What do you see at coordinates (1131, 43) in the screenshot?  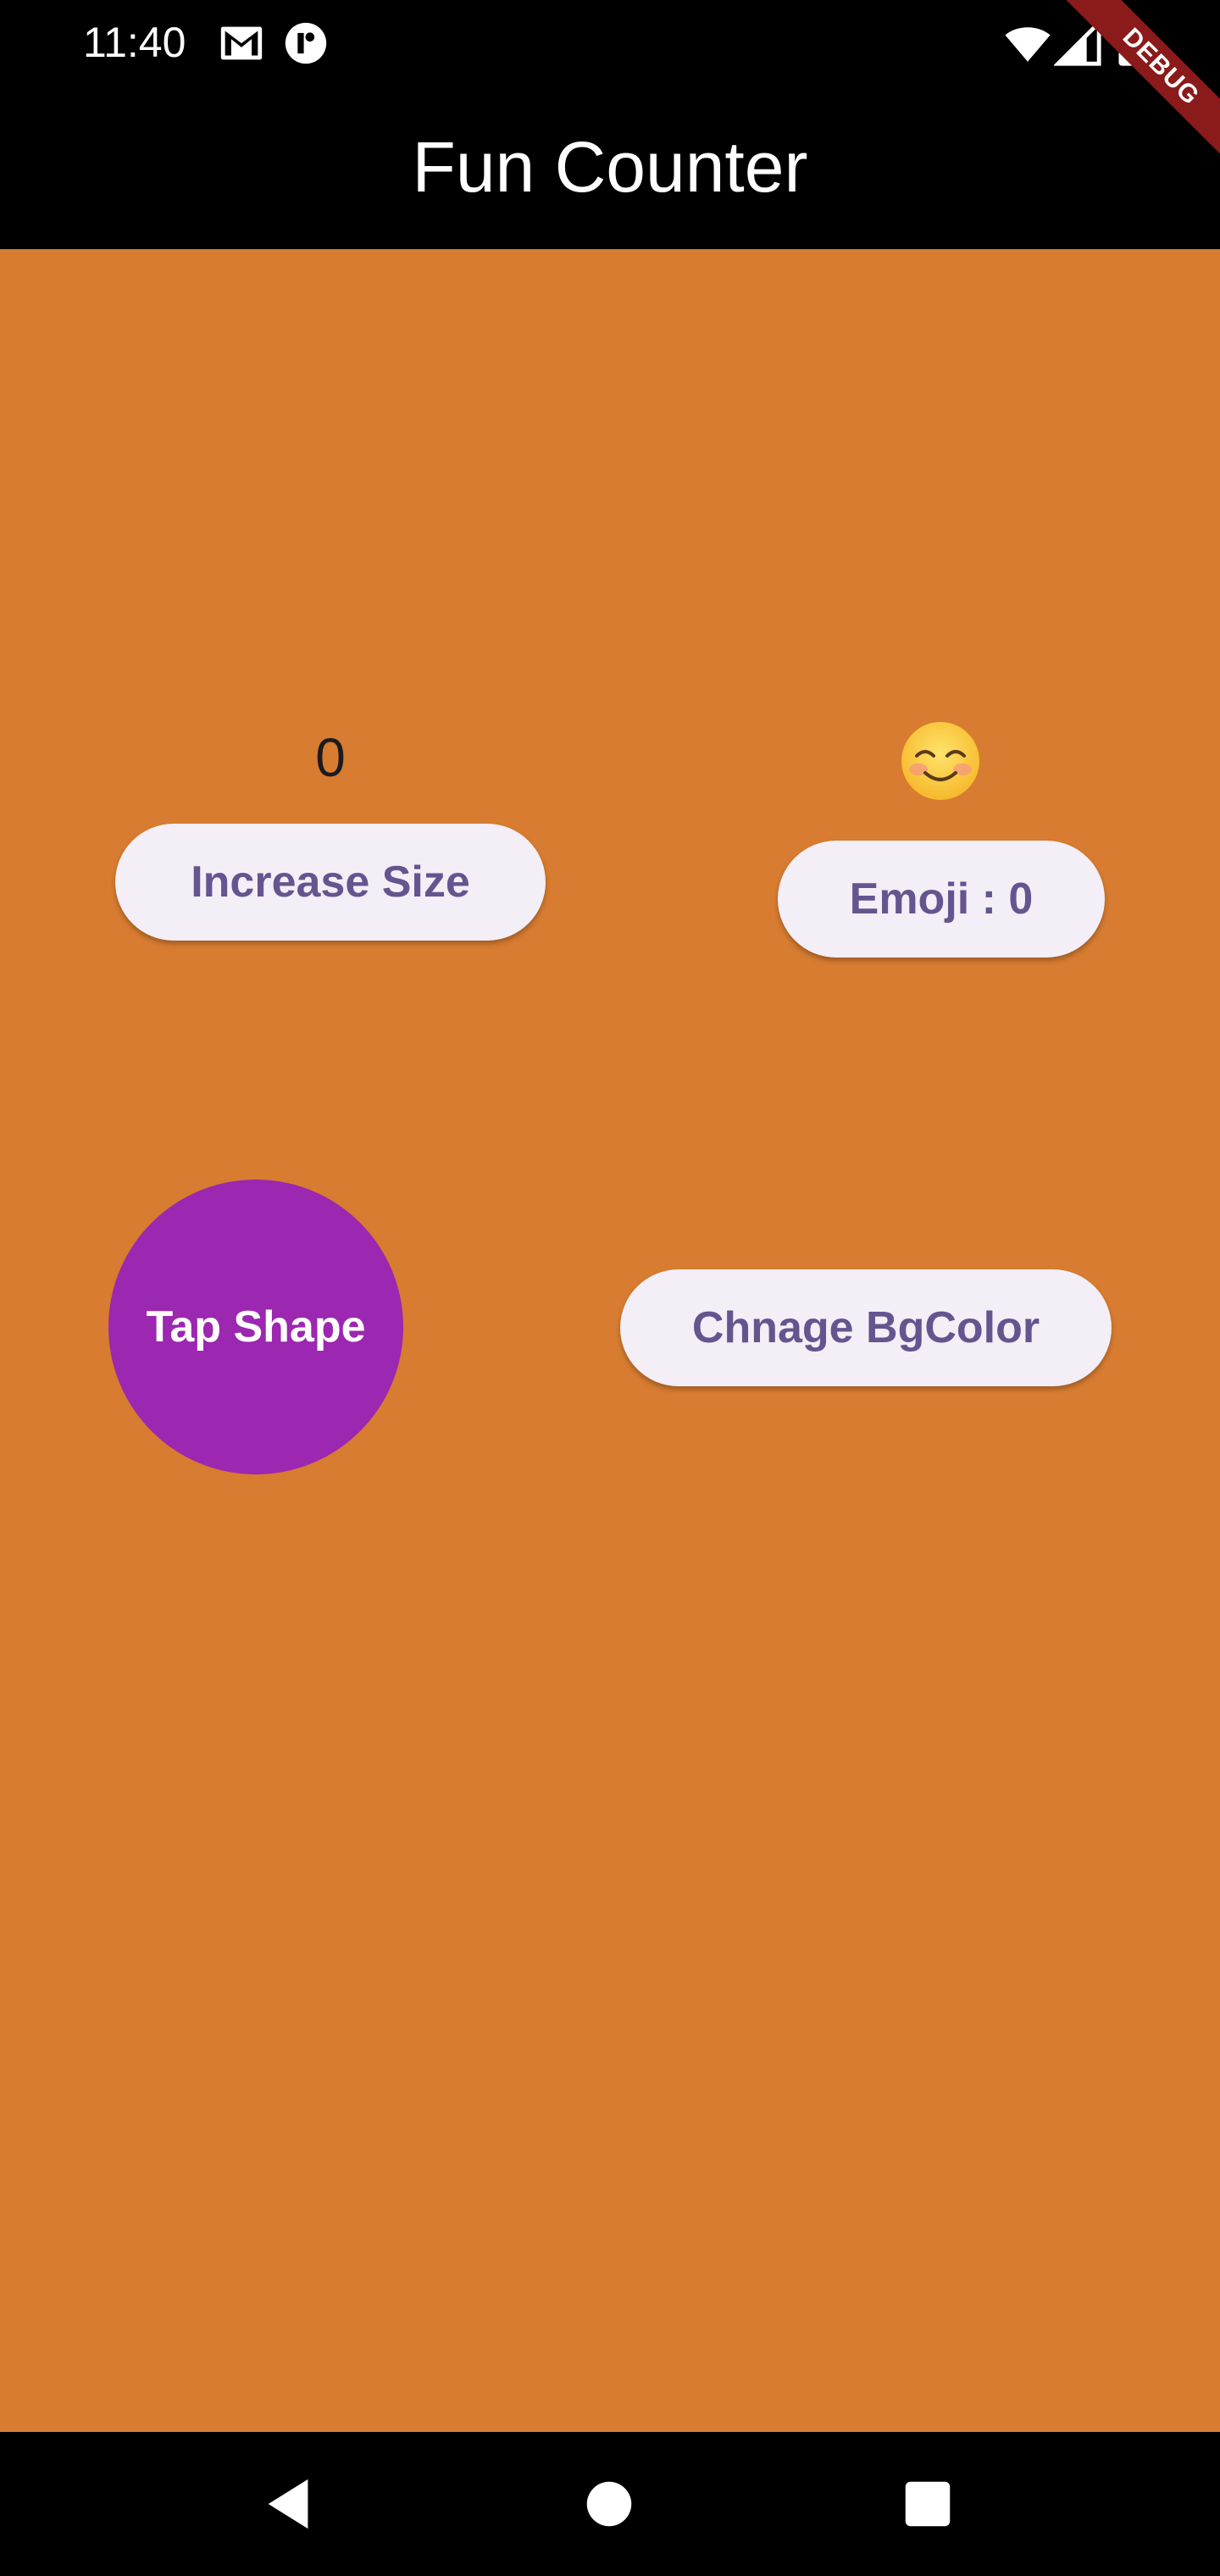 I see `battery-icon` at bounding box center [1131, 43].